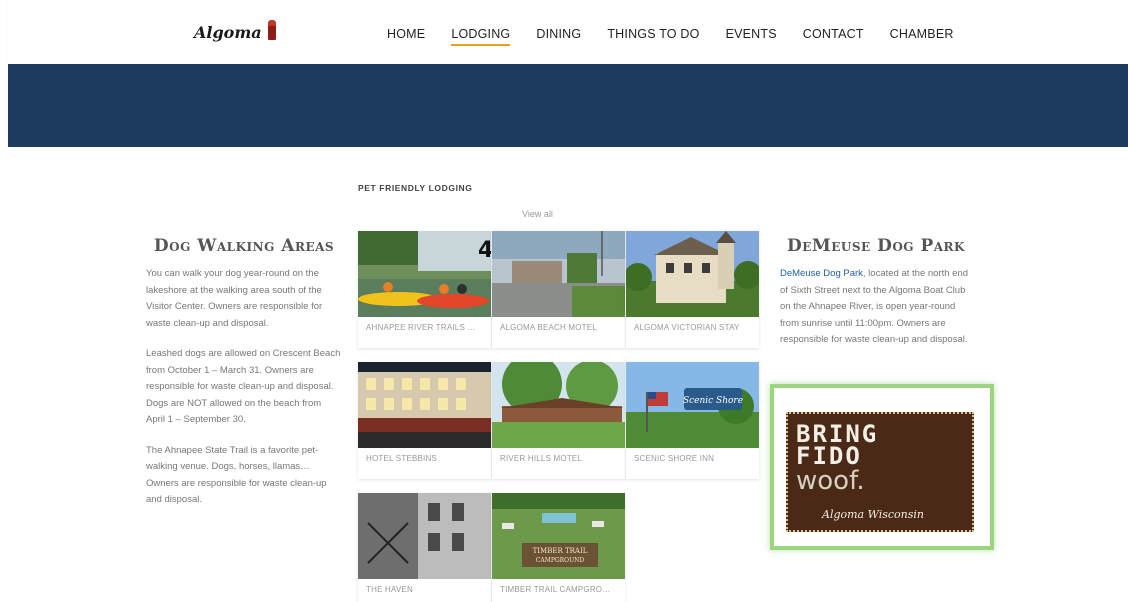  I want to click on lodging-photo: 4, so click(424, 274).